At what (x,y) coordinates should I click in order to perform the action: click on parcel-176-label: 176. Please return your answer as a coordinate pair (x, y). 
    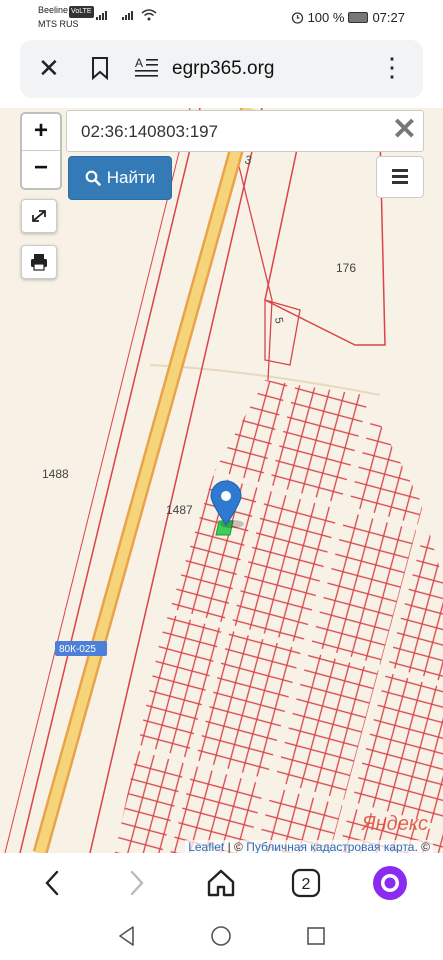
    Looking at the image, I should click on (346, 268).